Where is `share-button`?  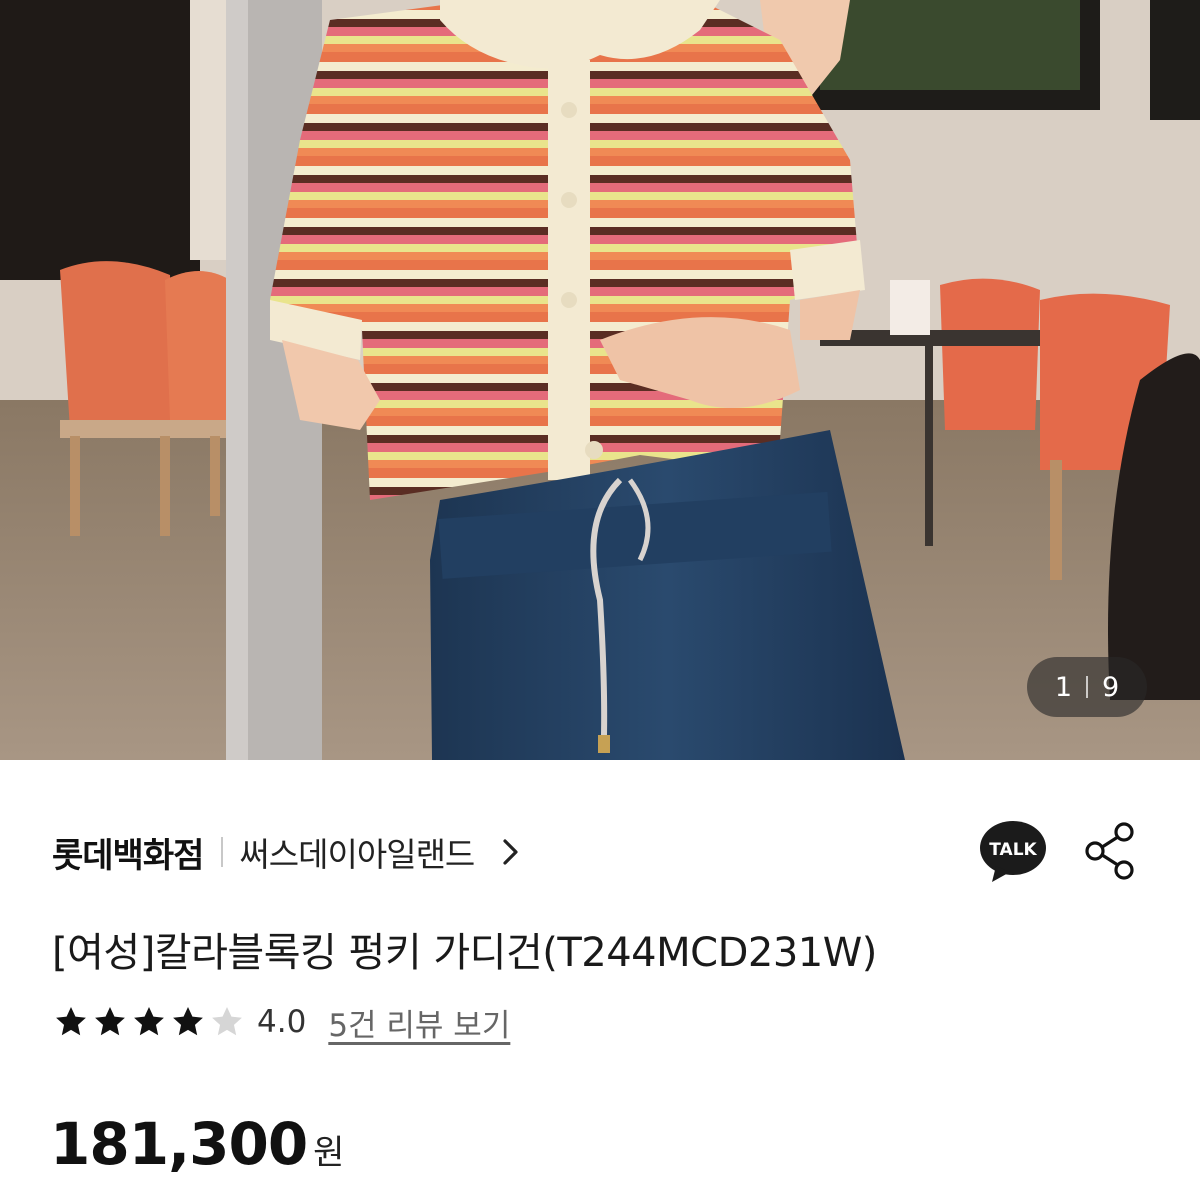 share-button is located at coordinates (1110, 853).